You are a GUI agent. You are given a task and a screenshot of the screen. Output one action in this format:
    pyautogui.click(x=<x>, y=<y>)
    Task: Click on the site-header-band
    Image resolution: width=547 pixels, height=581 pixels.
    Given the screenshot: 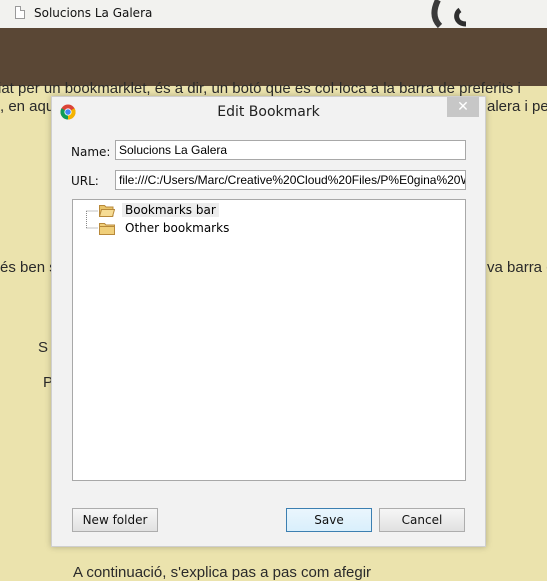 What is the action you would take?
    pyautogui.click(x=273, y=57)
    